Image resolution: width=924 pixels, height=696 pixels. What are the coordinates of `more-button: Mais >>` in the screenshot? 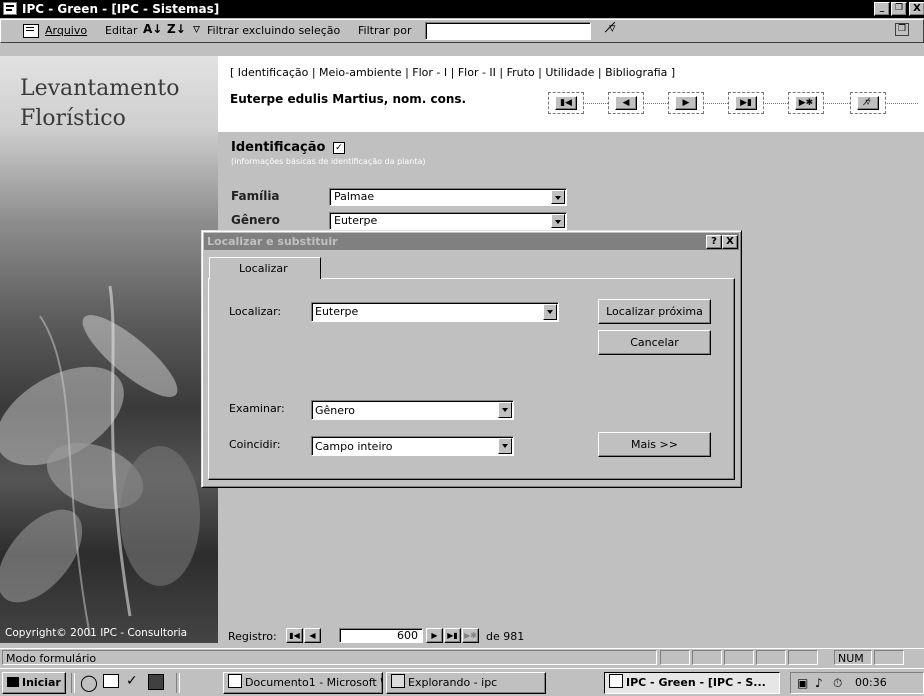 It's located at (654, 444).